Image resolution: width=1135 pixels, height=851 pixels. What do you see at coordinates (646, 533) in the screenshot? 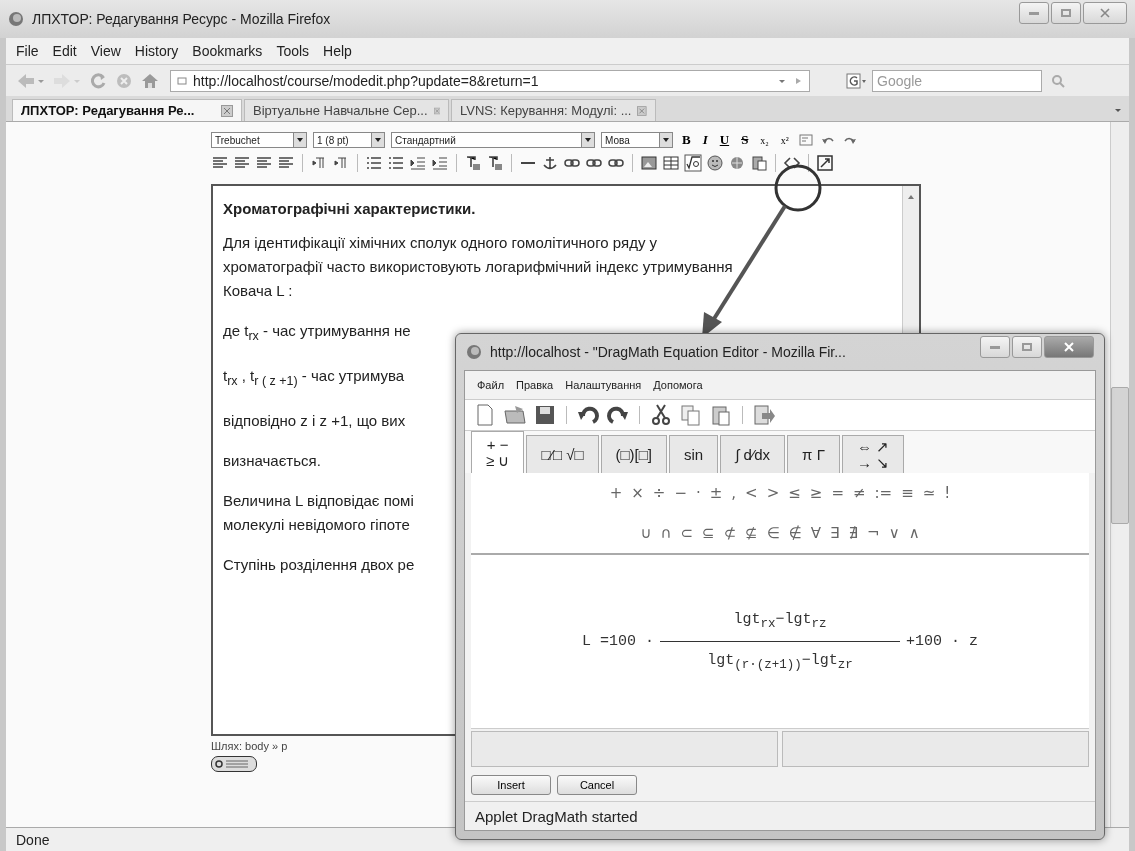
I see `symbol-button: ∪` at bounding box center [646, 533].